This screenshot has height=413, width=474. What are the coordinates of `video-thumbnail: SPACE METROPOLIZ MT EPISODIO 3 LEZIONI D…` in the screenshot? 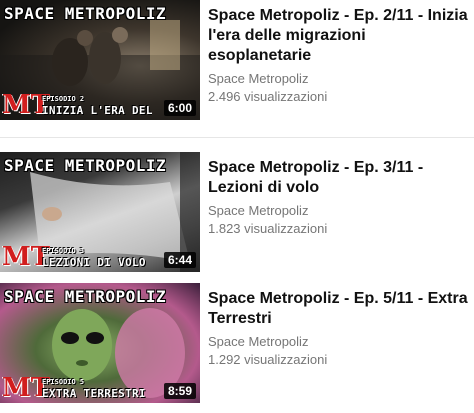 It's located at (100, 212).